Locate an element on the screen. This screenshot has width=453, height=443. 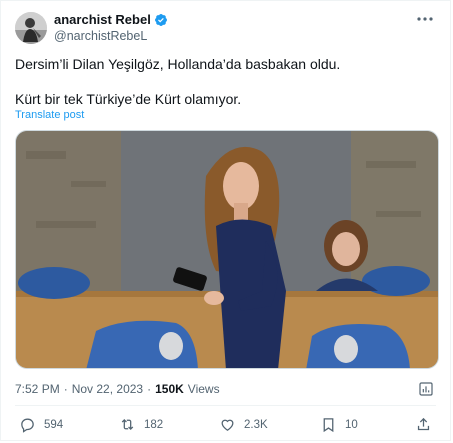
avatar is located at coordinates (31, 28).